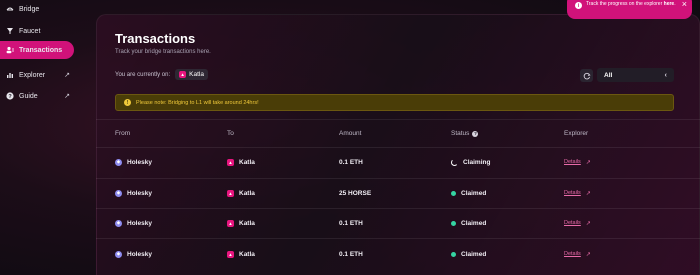 The width and height of the screenshot is (700, 275). What do you see at coordinates (32, 75) in the screenshot?
I see `sidebar-item-label: Explorer` at bounding box center [32, 75].